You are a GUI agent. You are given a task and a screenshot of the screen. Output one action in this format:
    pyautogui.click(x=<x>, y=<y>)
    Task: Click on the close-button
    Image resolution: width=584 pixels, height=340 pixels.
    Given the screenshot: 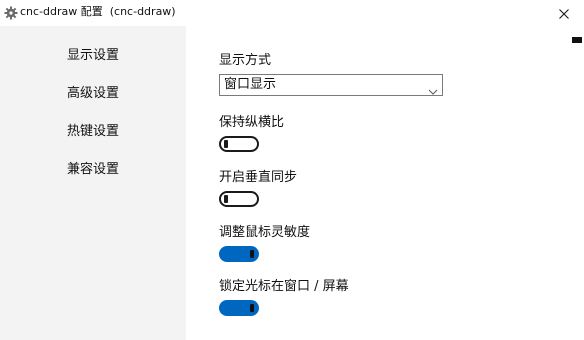 What is the action you would take?
    pyautogui.click(x=564, y=13)
    